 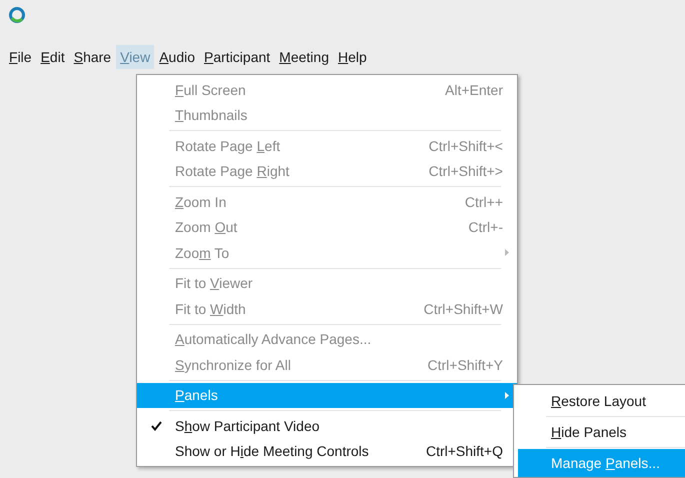 I want to click on menu-bar-item: File, so click(x=20, y=57).